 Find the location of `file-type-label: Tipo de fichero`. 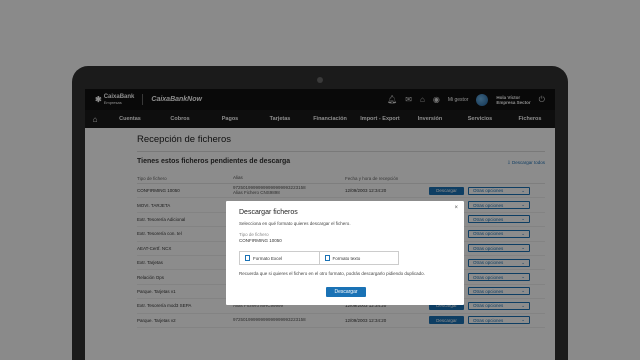

file-type-label: Tipo de fichero is located at coordinates (254, 234).